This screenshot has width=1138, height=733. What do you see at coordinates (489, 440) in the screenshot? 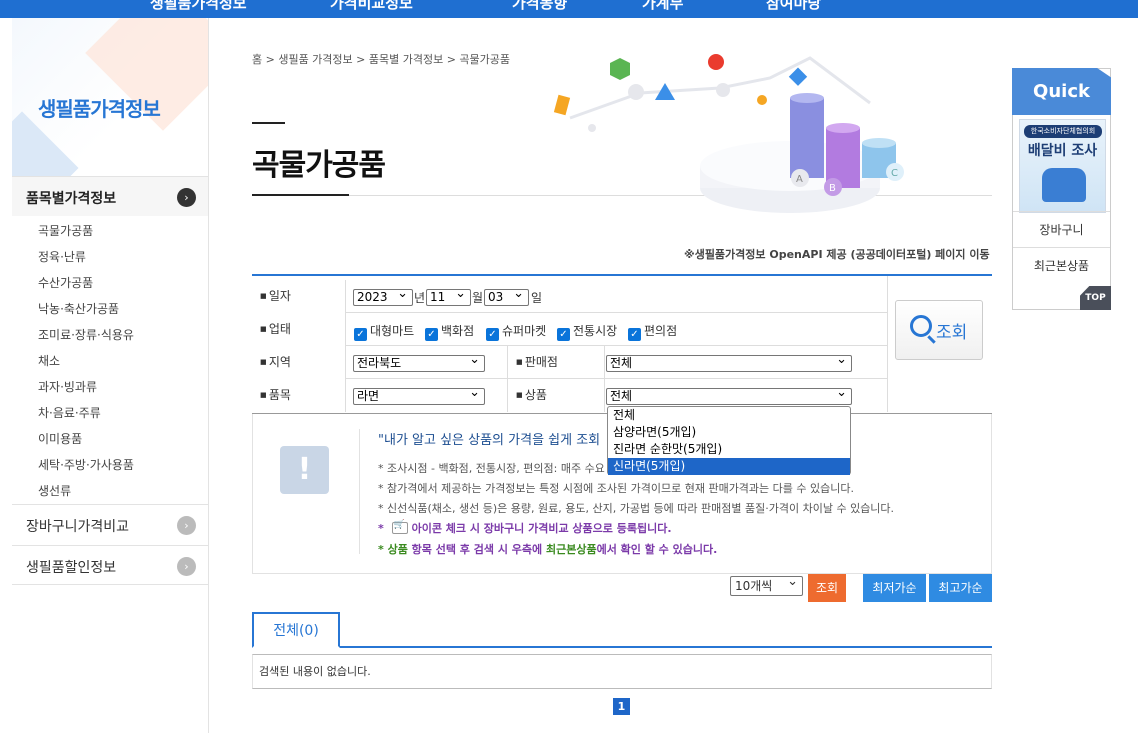
I see `notice-headline: "내가 알고 싶은 상품의 가격을 쉽게 조회` at bounding box center [489, 440].